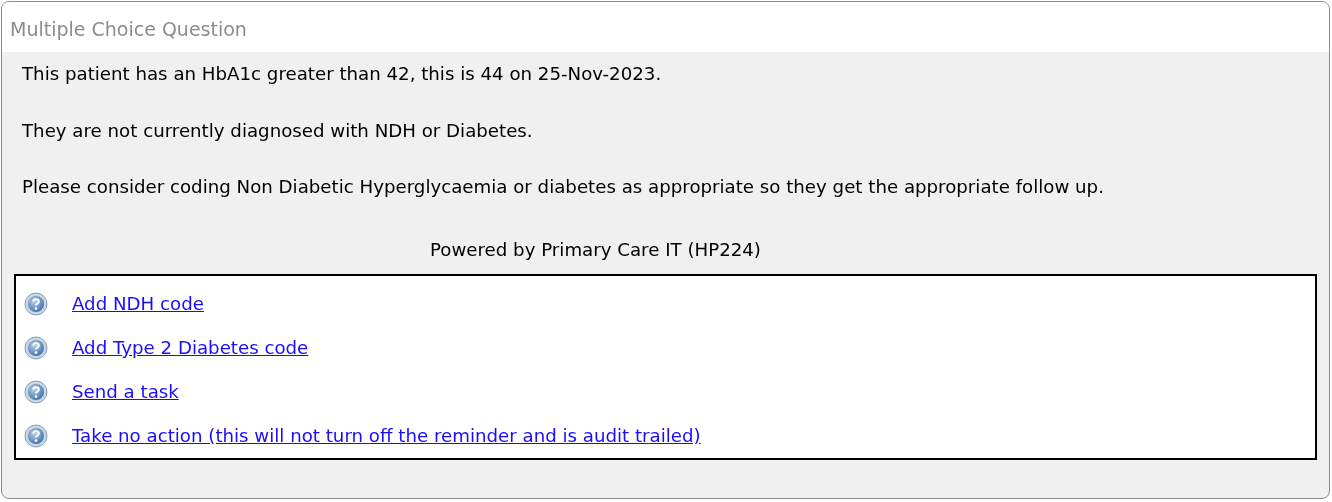 Image resolution: width=1332 pixels, height=502 pixels. Describe the element at coordinates (138, 303) in the screenshot. I see `option-link: Add NDH code` at that location.